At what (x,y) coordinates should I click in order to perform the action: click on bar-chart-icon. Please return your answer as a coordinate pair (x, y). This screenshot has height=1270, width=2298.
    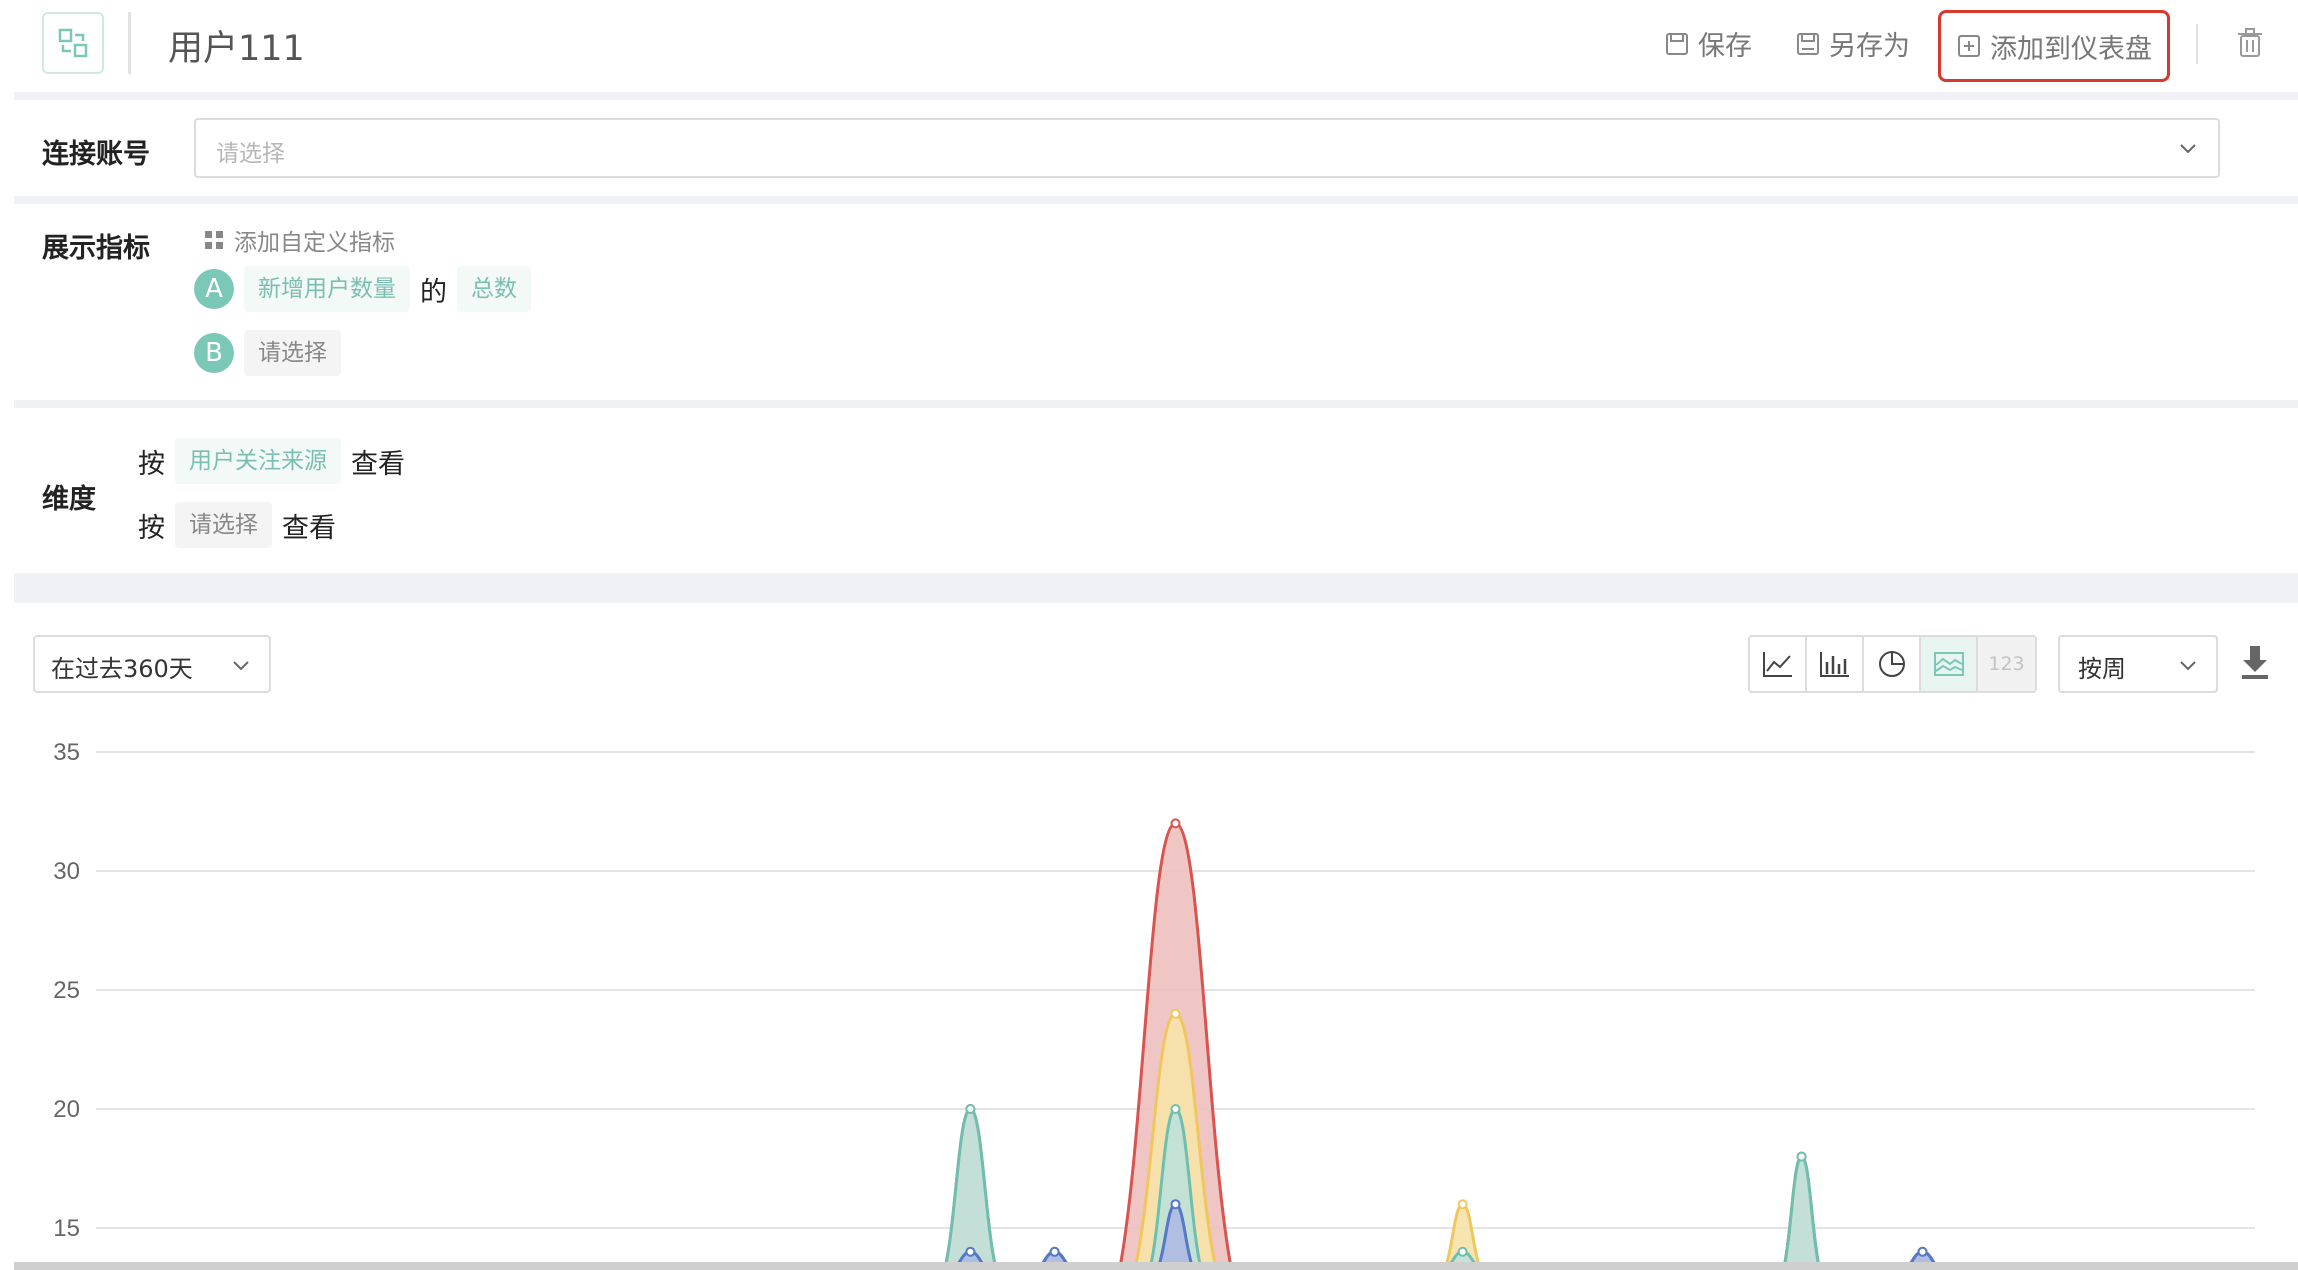
    Looking at the image, I should click on (1834, 664).